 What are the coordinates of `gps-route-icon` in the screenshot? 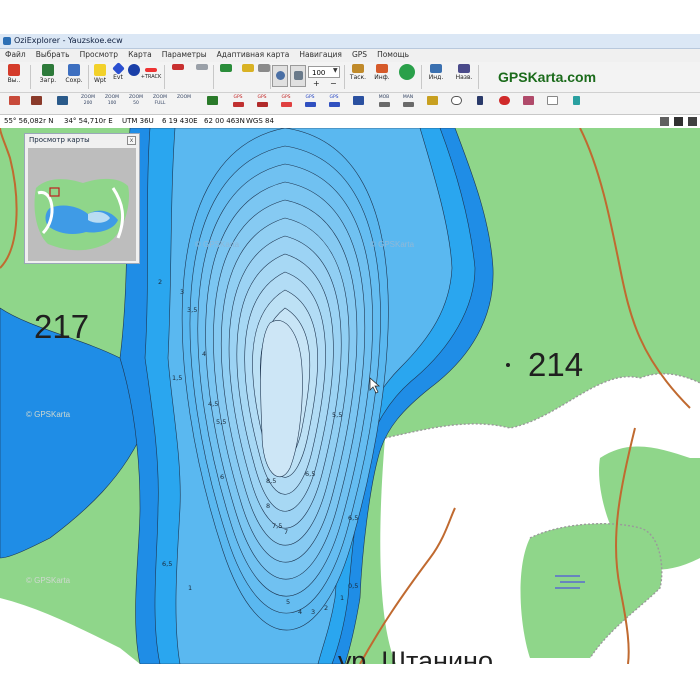 It's located at (262, 104).